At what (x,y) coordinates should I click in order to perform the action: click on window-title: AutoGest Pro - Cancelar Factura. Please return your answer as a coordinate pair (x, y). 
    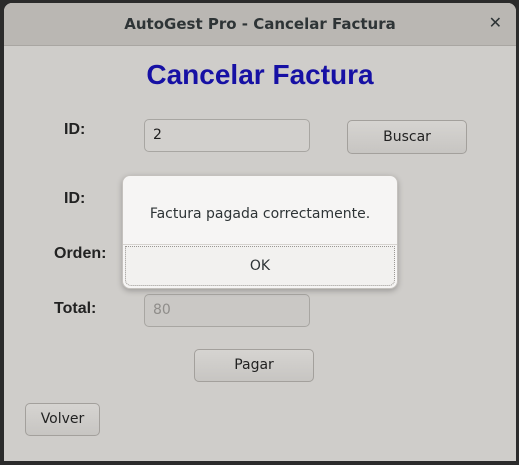
    Looking at the image, I should click on (260, 24).